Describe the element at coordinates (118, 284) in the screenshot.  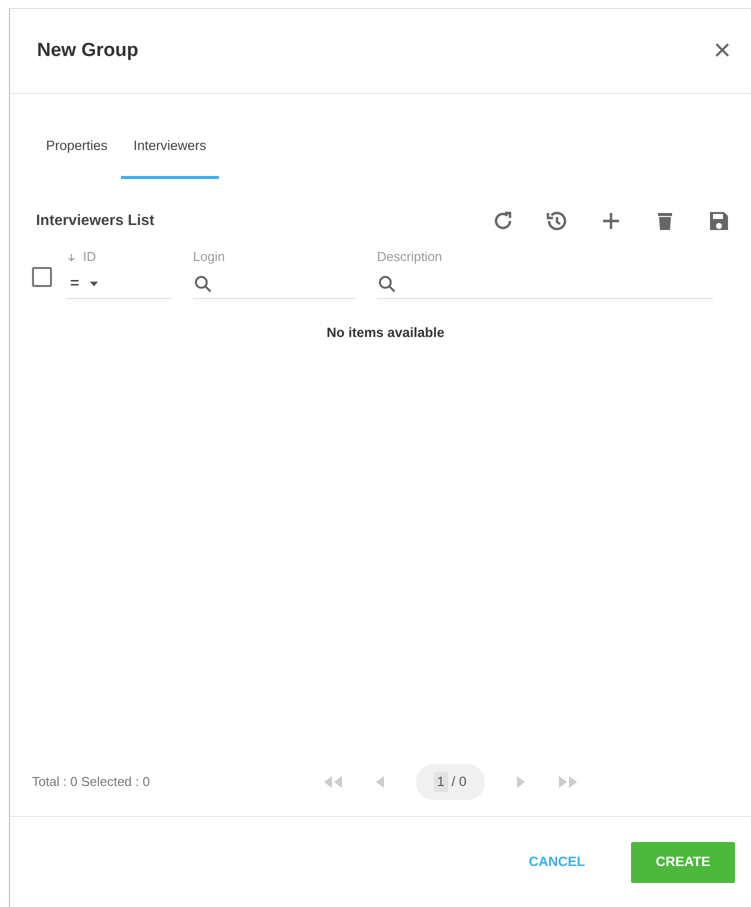
I see `id-filter-field: =` at that location.